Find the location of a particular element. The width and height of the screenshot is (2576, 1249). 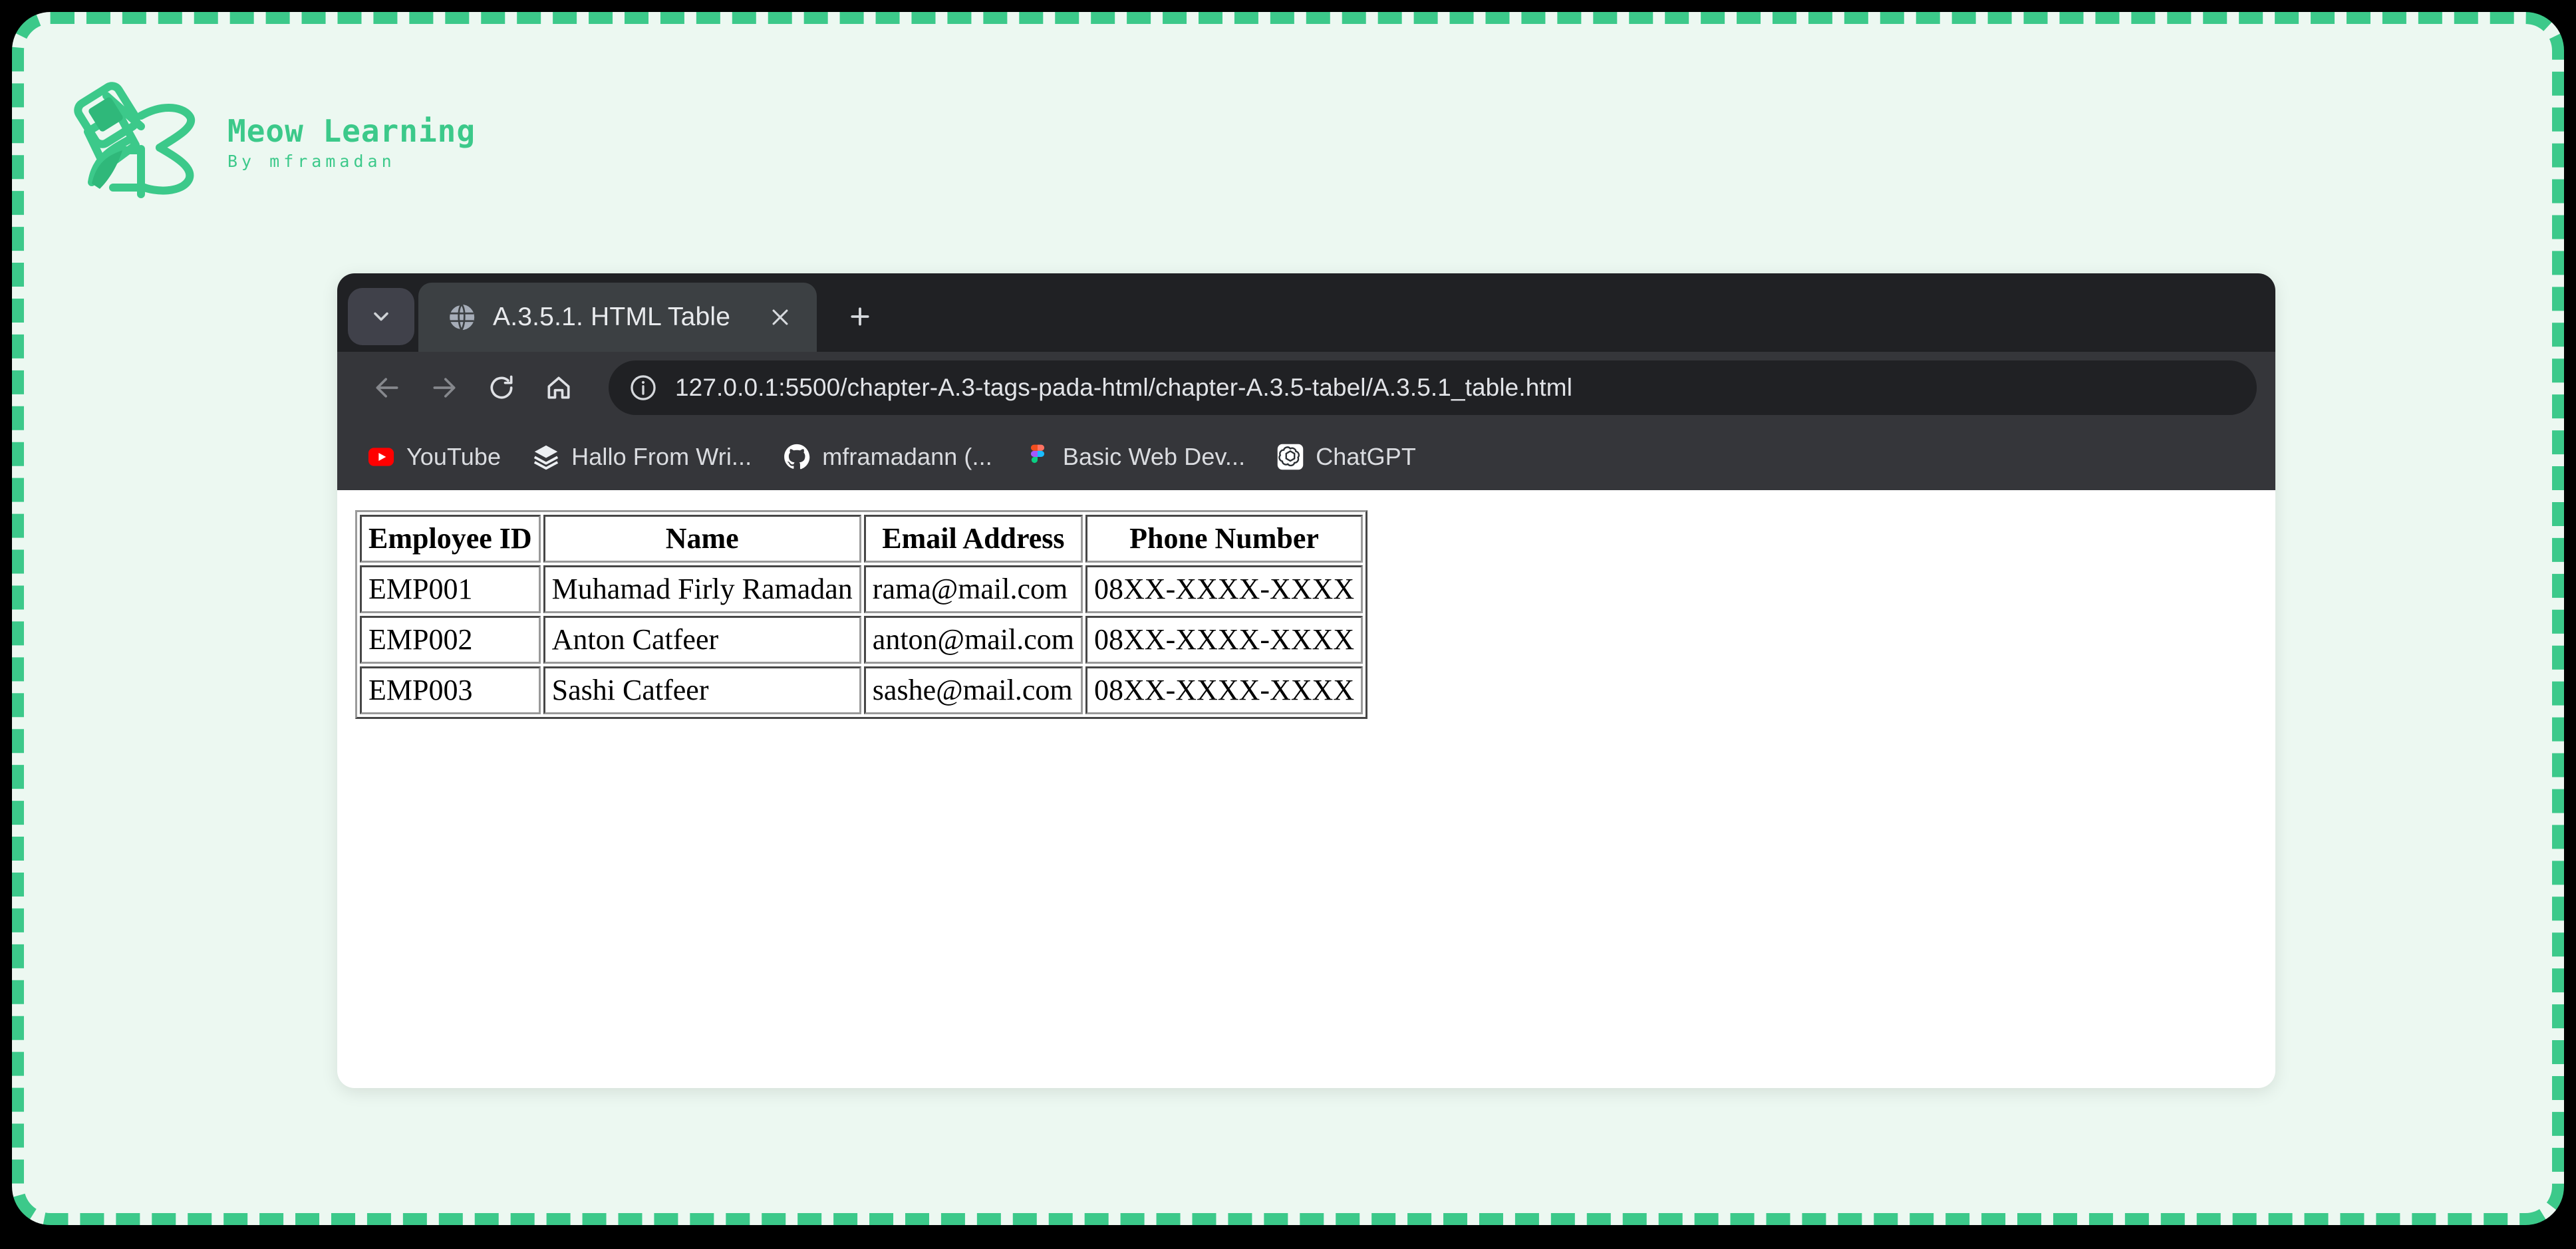

table-cell-email: sashe@mail.com is located at coordinates (973, 690).